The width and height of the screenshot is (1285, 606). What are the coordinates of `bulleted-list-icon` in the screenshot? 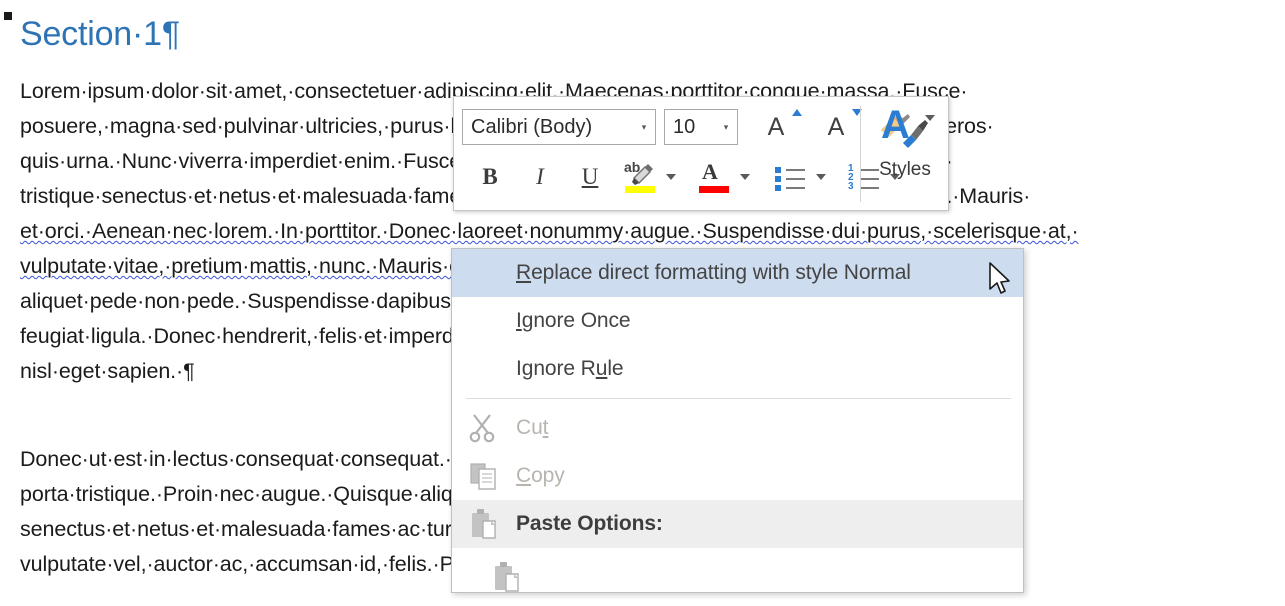 It's located at (790, 177).